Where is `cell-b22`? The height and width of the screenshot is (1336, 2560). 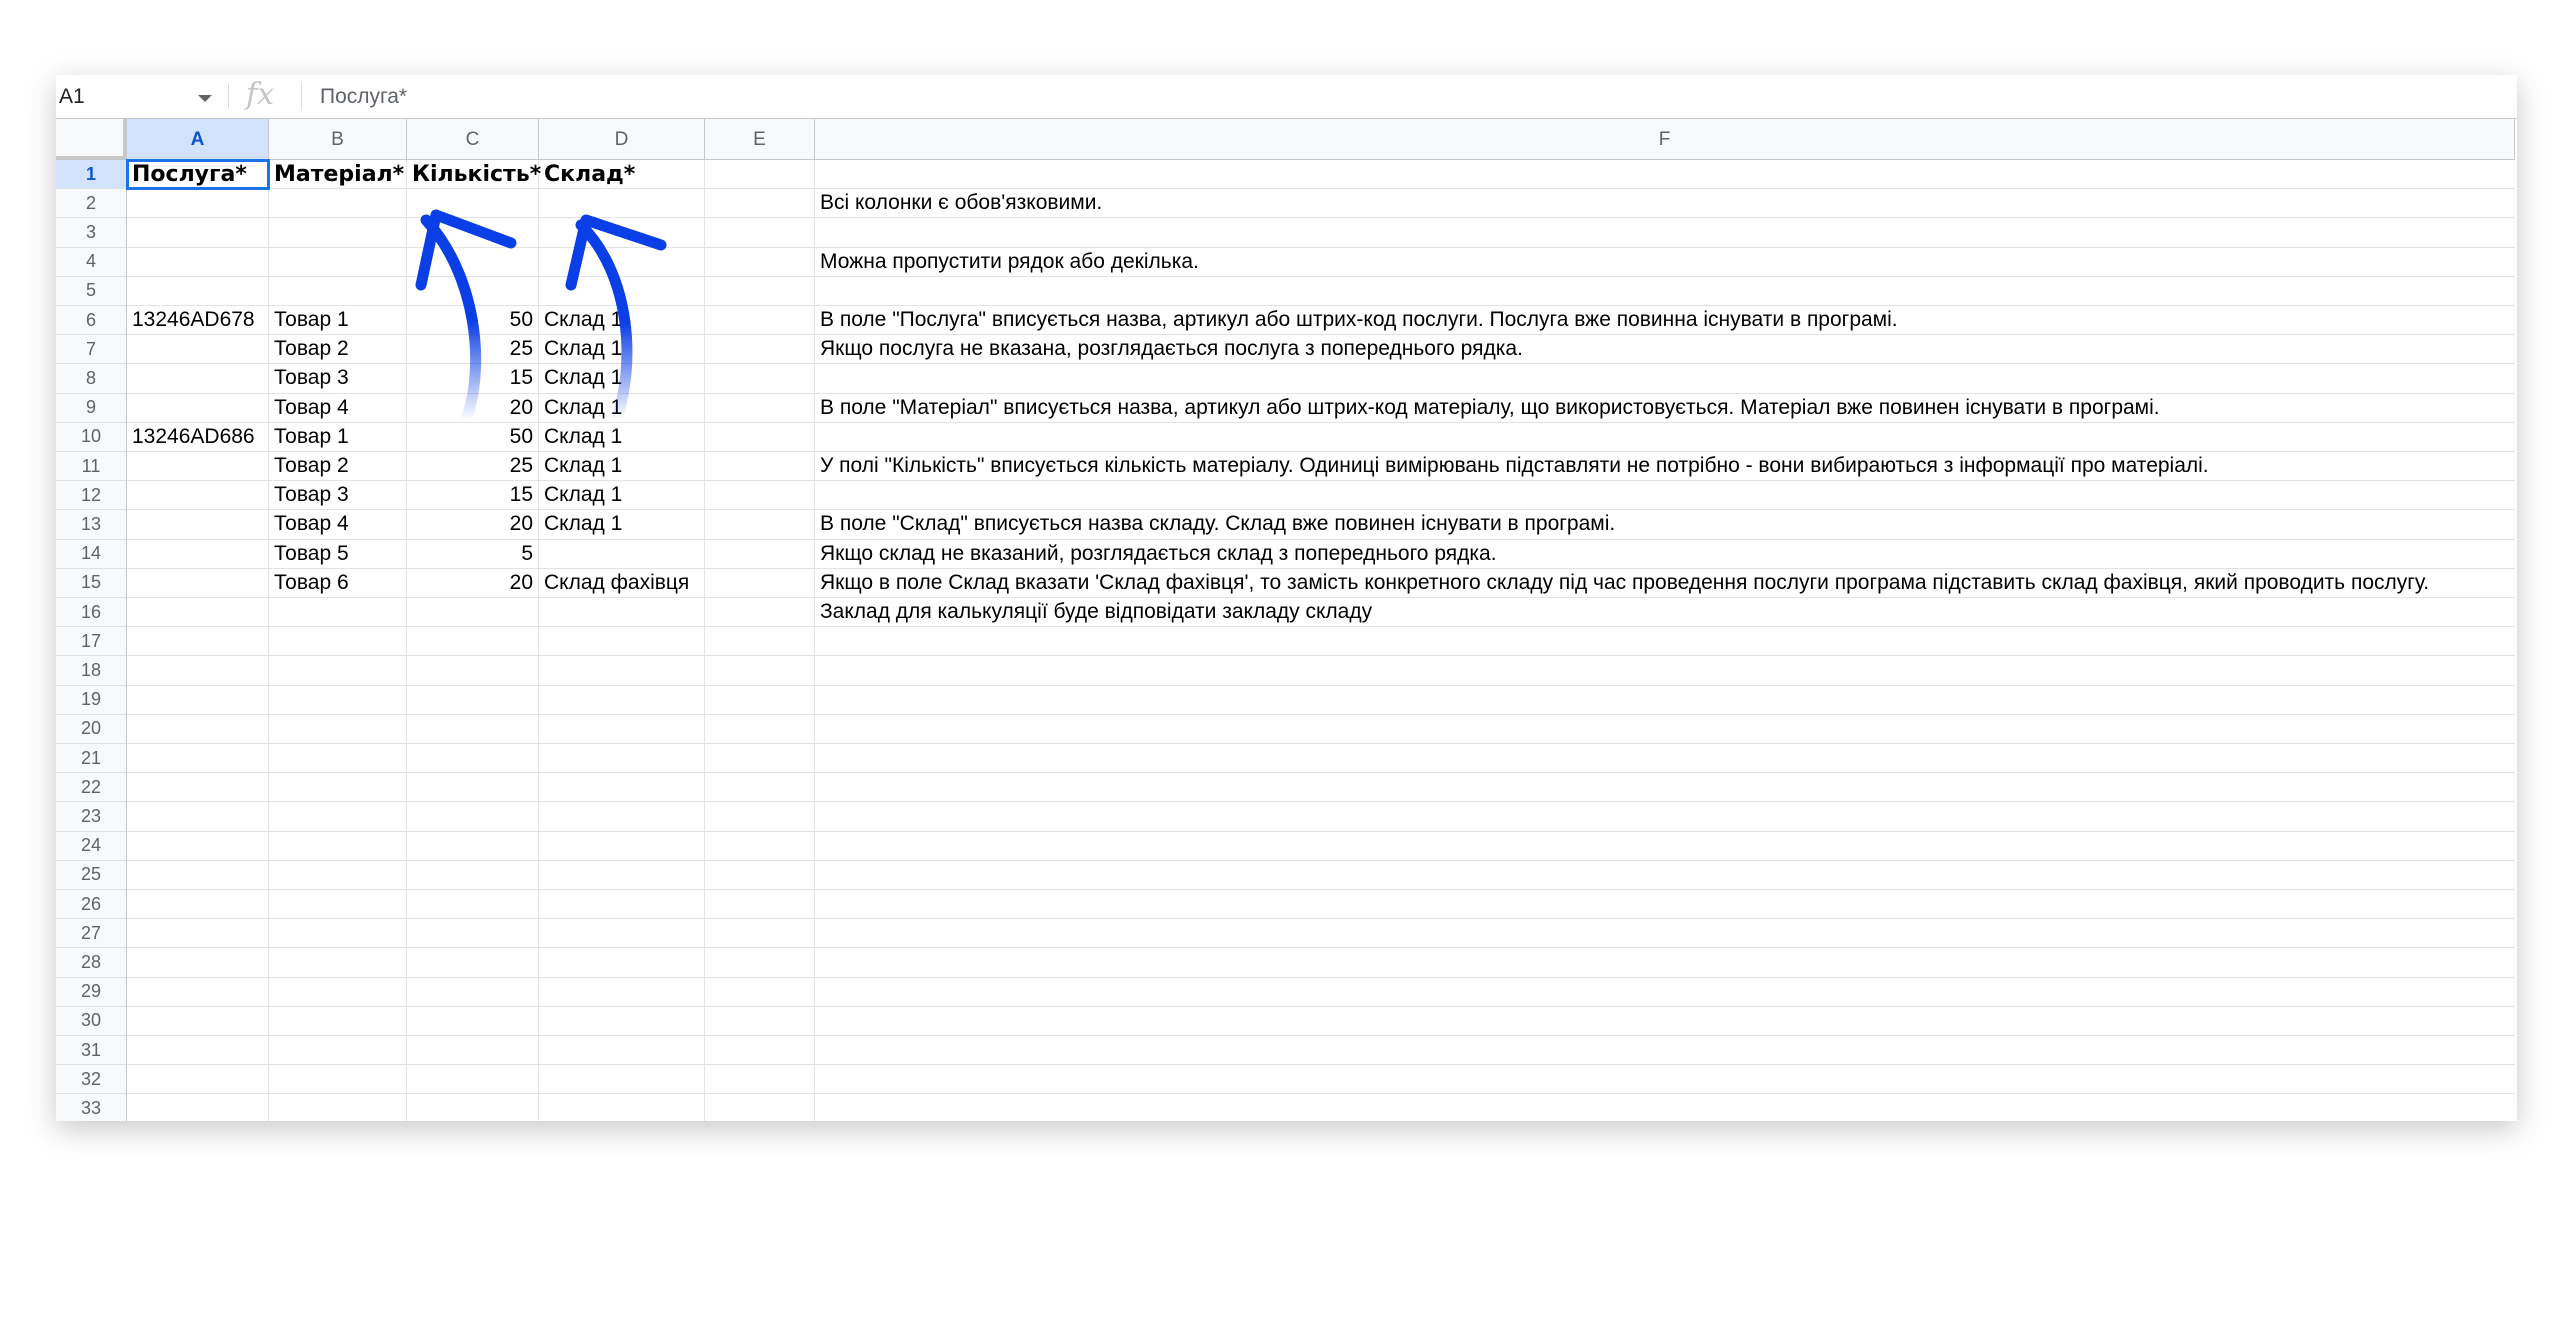
cell-b22 is located at coordinates (338, 788).